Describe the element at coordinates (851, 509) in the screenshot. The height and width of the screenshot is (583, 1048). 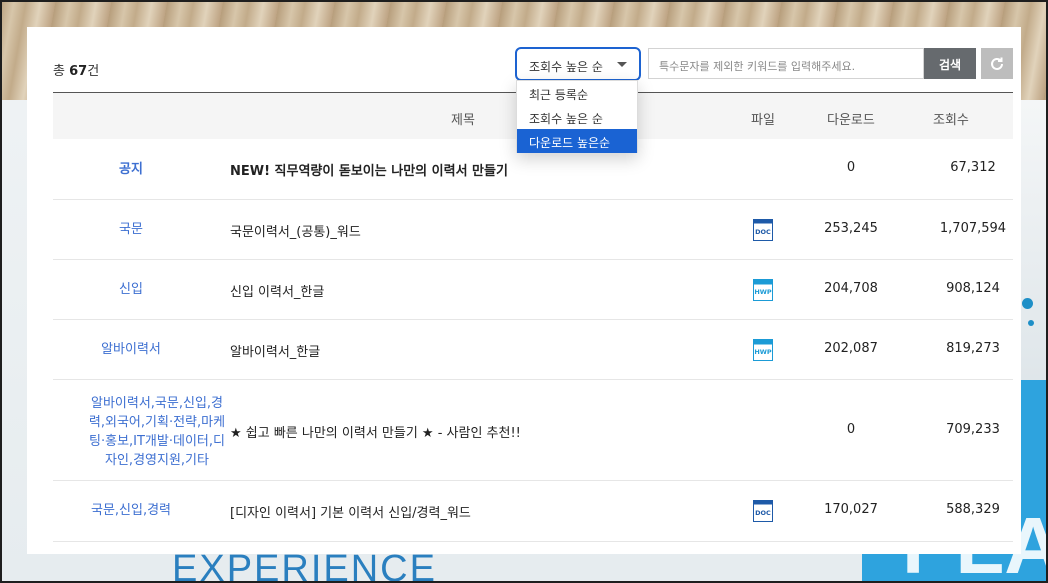
I see `row-downloads: 170,027` at that location.